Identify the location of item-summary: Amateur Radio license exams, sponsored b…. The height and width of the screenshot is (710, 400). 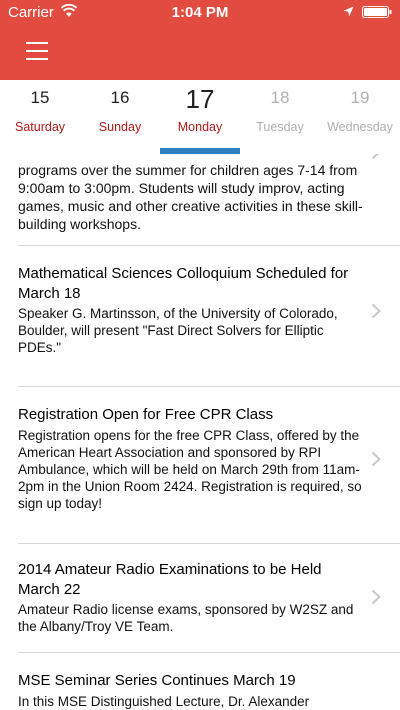
(186, 618).